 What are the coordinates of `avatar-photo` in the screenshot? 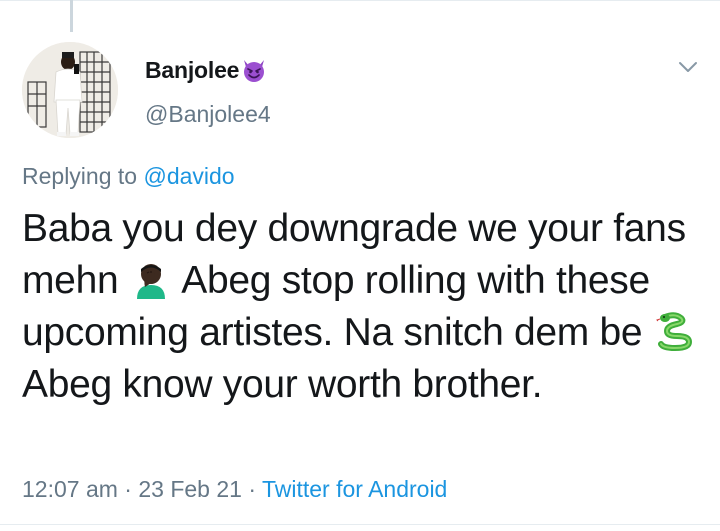 It's located at (70, 90).